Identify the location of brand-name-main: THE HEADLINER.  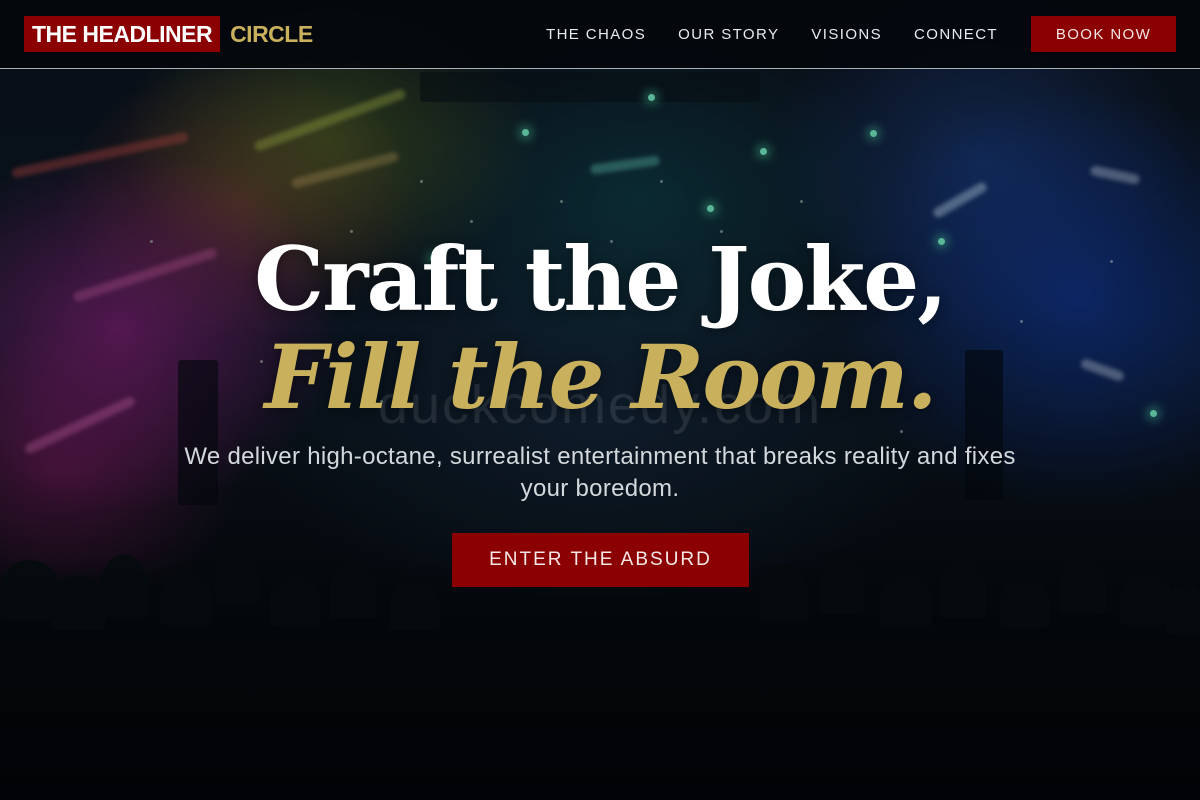
(122, 34).